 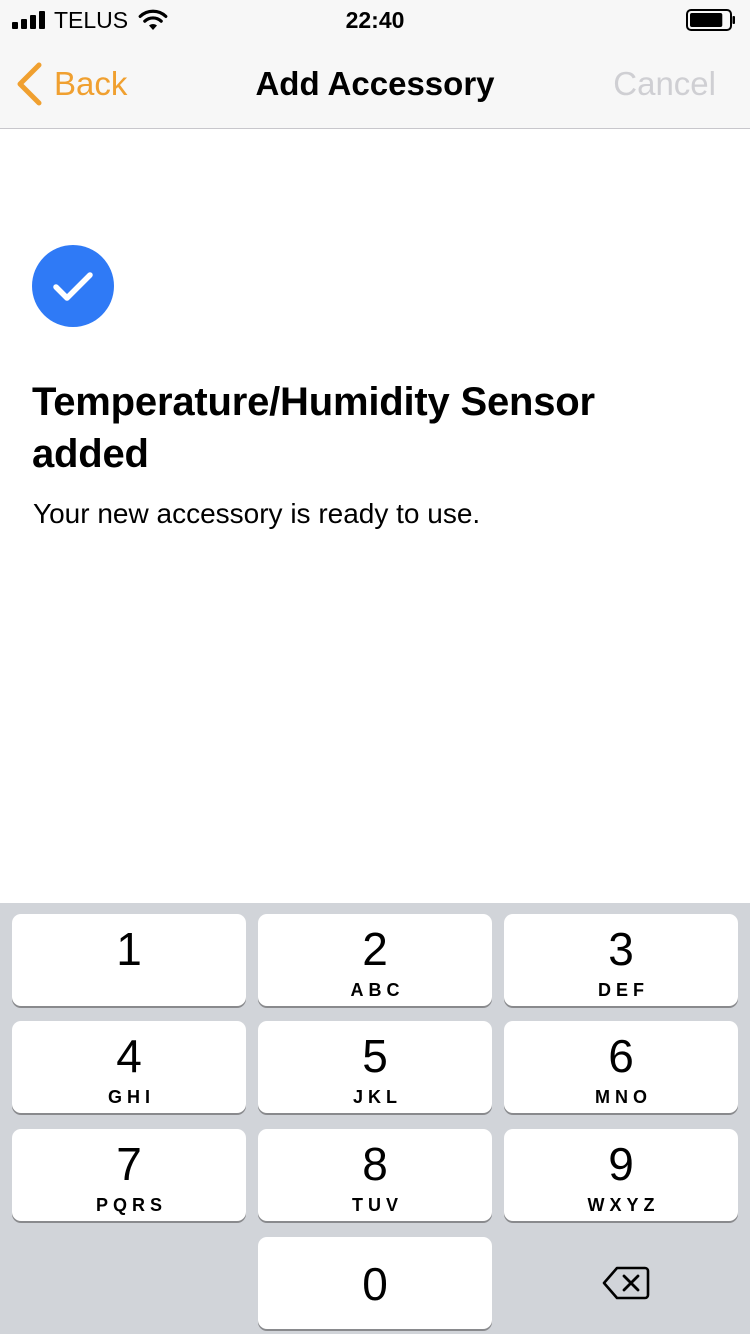 I want to click on key-digit: 8, so click(x=375, y=1164).